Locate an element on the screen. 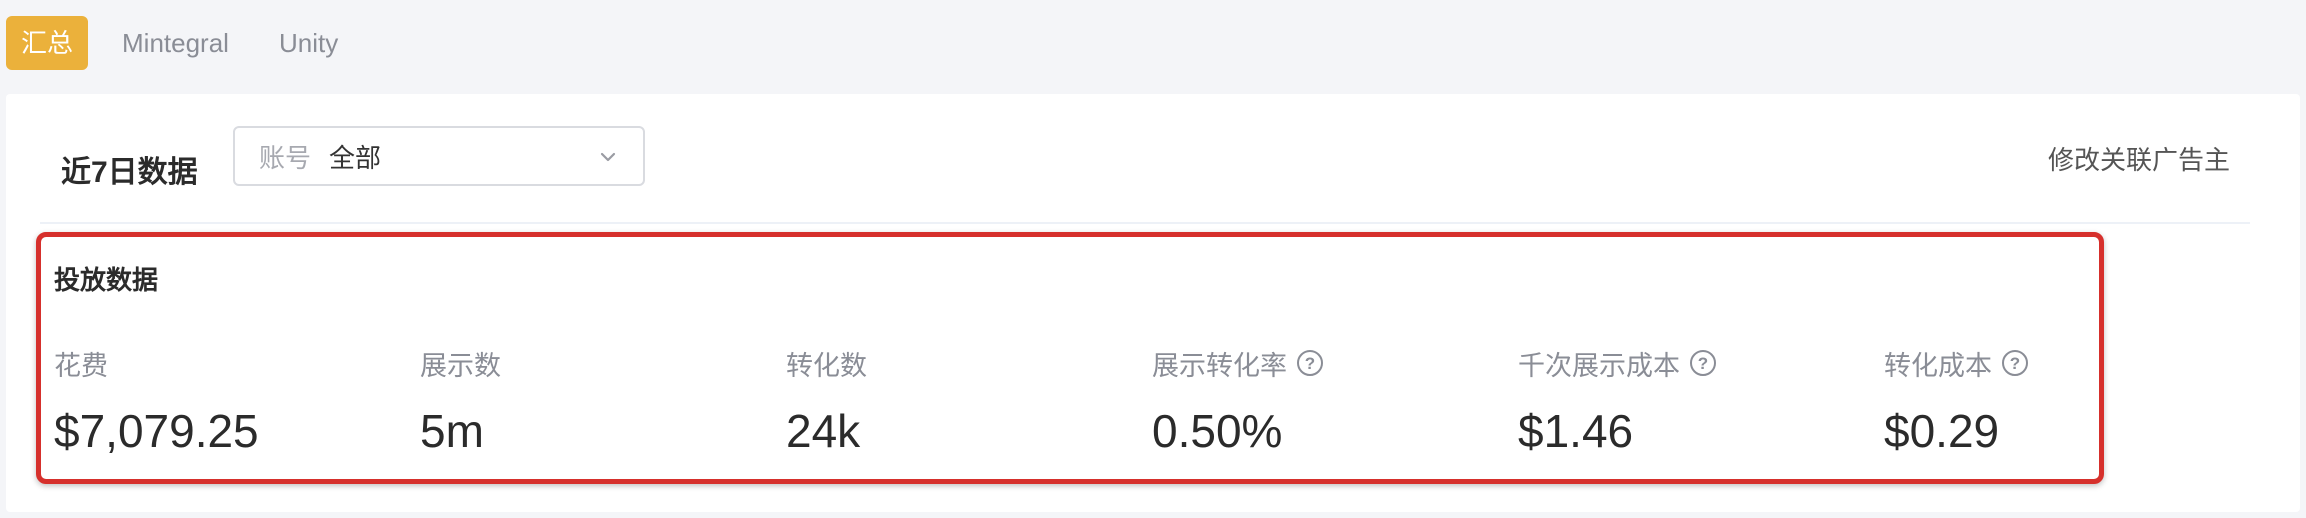 This screenshot has width=2306, height=518. metric-label: 转化数 is located at coordinates (826, 365).